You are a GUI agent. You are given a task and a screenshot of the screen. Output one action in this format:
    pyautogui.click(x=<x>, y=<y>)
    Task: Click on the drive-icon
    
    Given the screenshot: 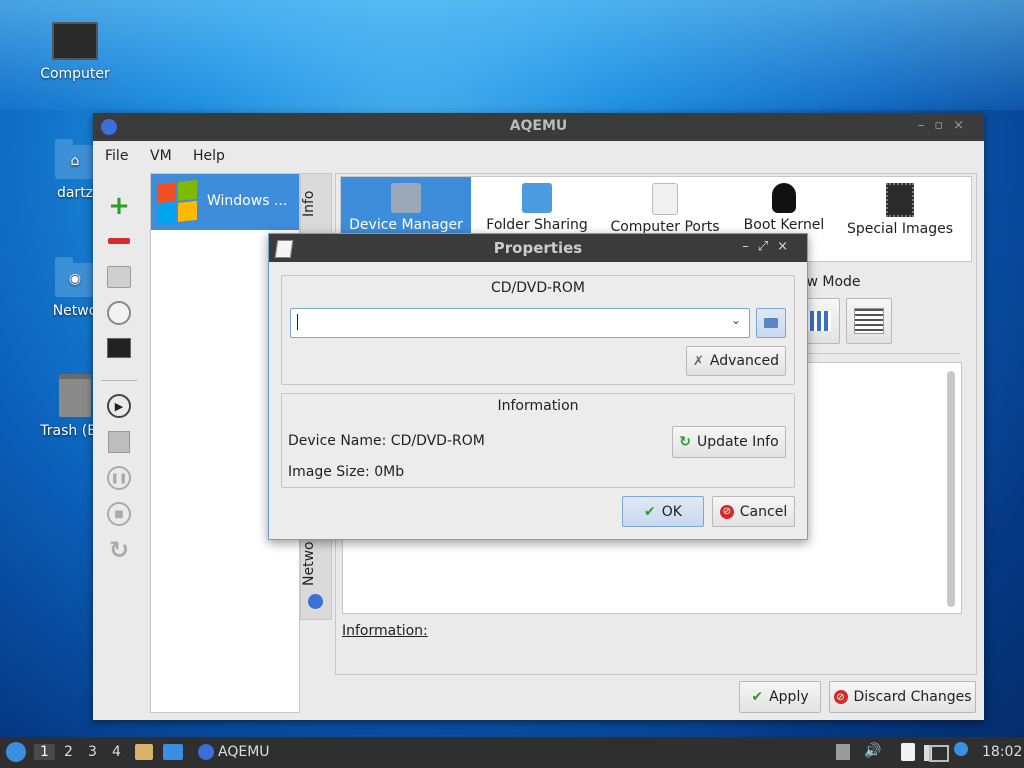 What is the action you would take?
    pyautogui.click(x=119, y=277)
    